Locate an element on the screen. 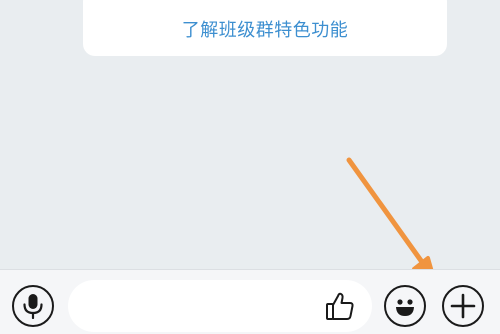 The width and height of the screenshot is (500, 334). microphone-icon is located at coordinates (33, 306).